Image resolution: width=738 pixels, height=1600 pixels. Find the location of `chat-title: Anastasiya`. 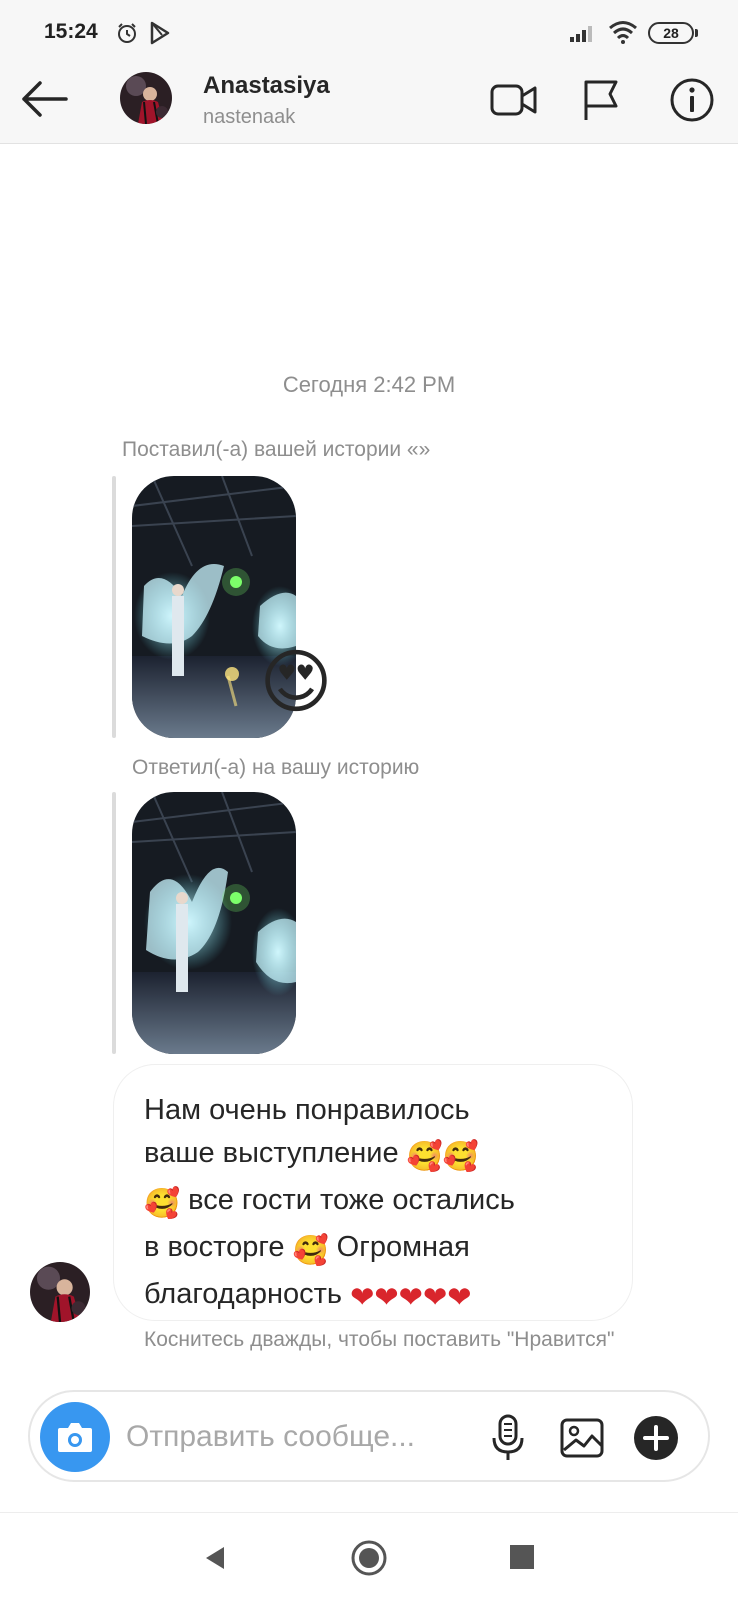

chat-title: Anastasiya is located at coordinates (266, 86).